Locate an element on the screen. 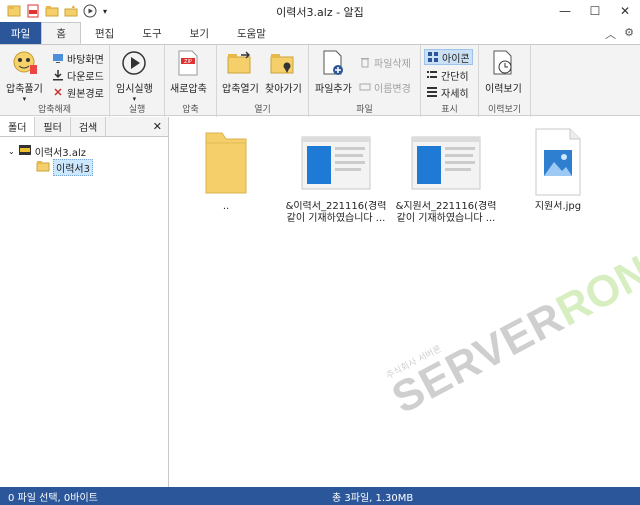 The height and width of the screenshot is (505, 640). magic-wand-icon is located at coordinates (71, 11).